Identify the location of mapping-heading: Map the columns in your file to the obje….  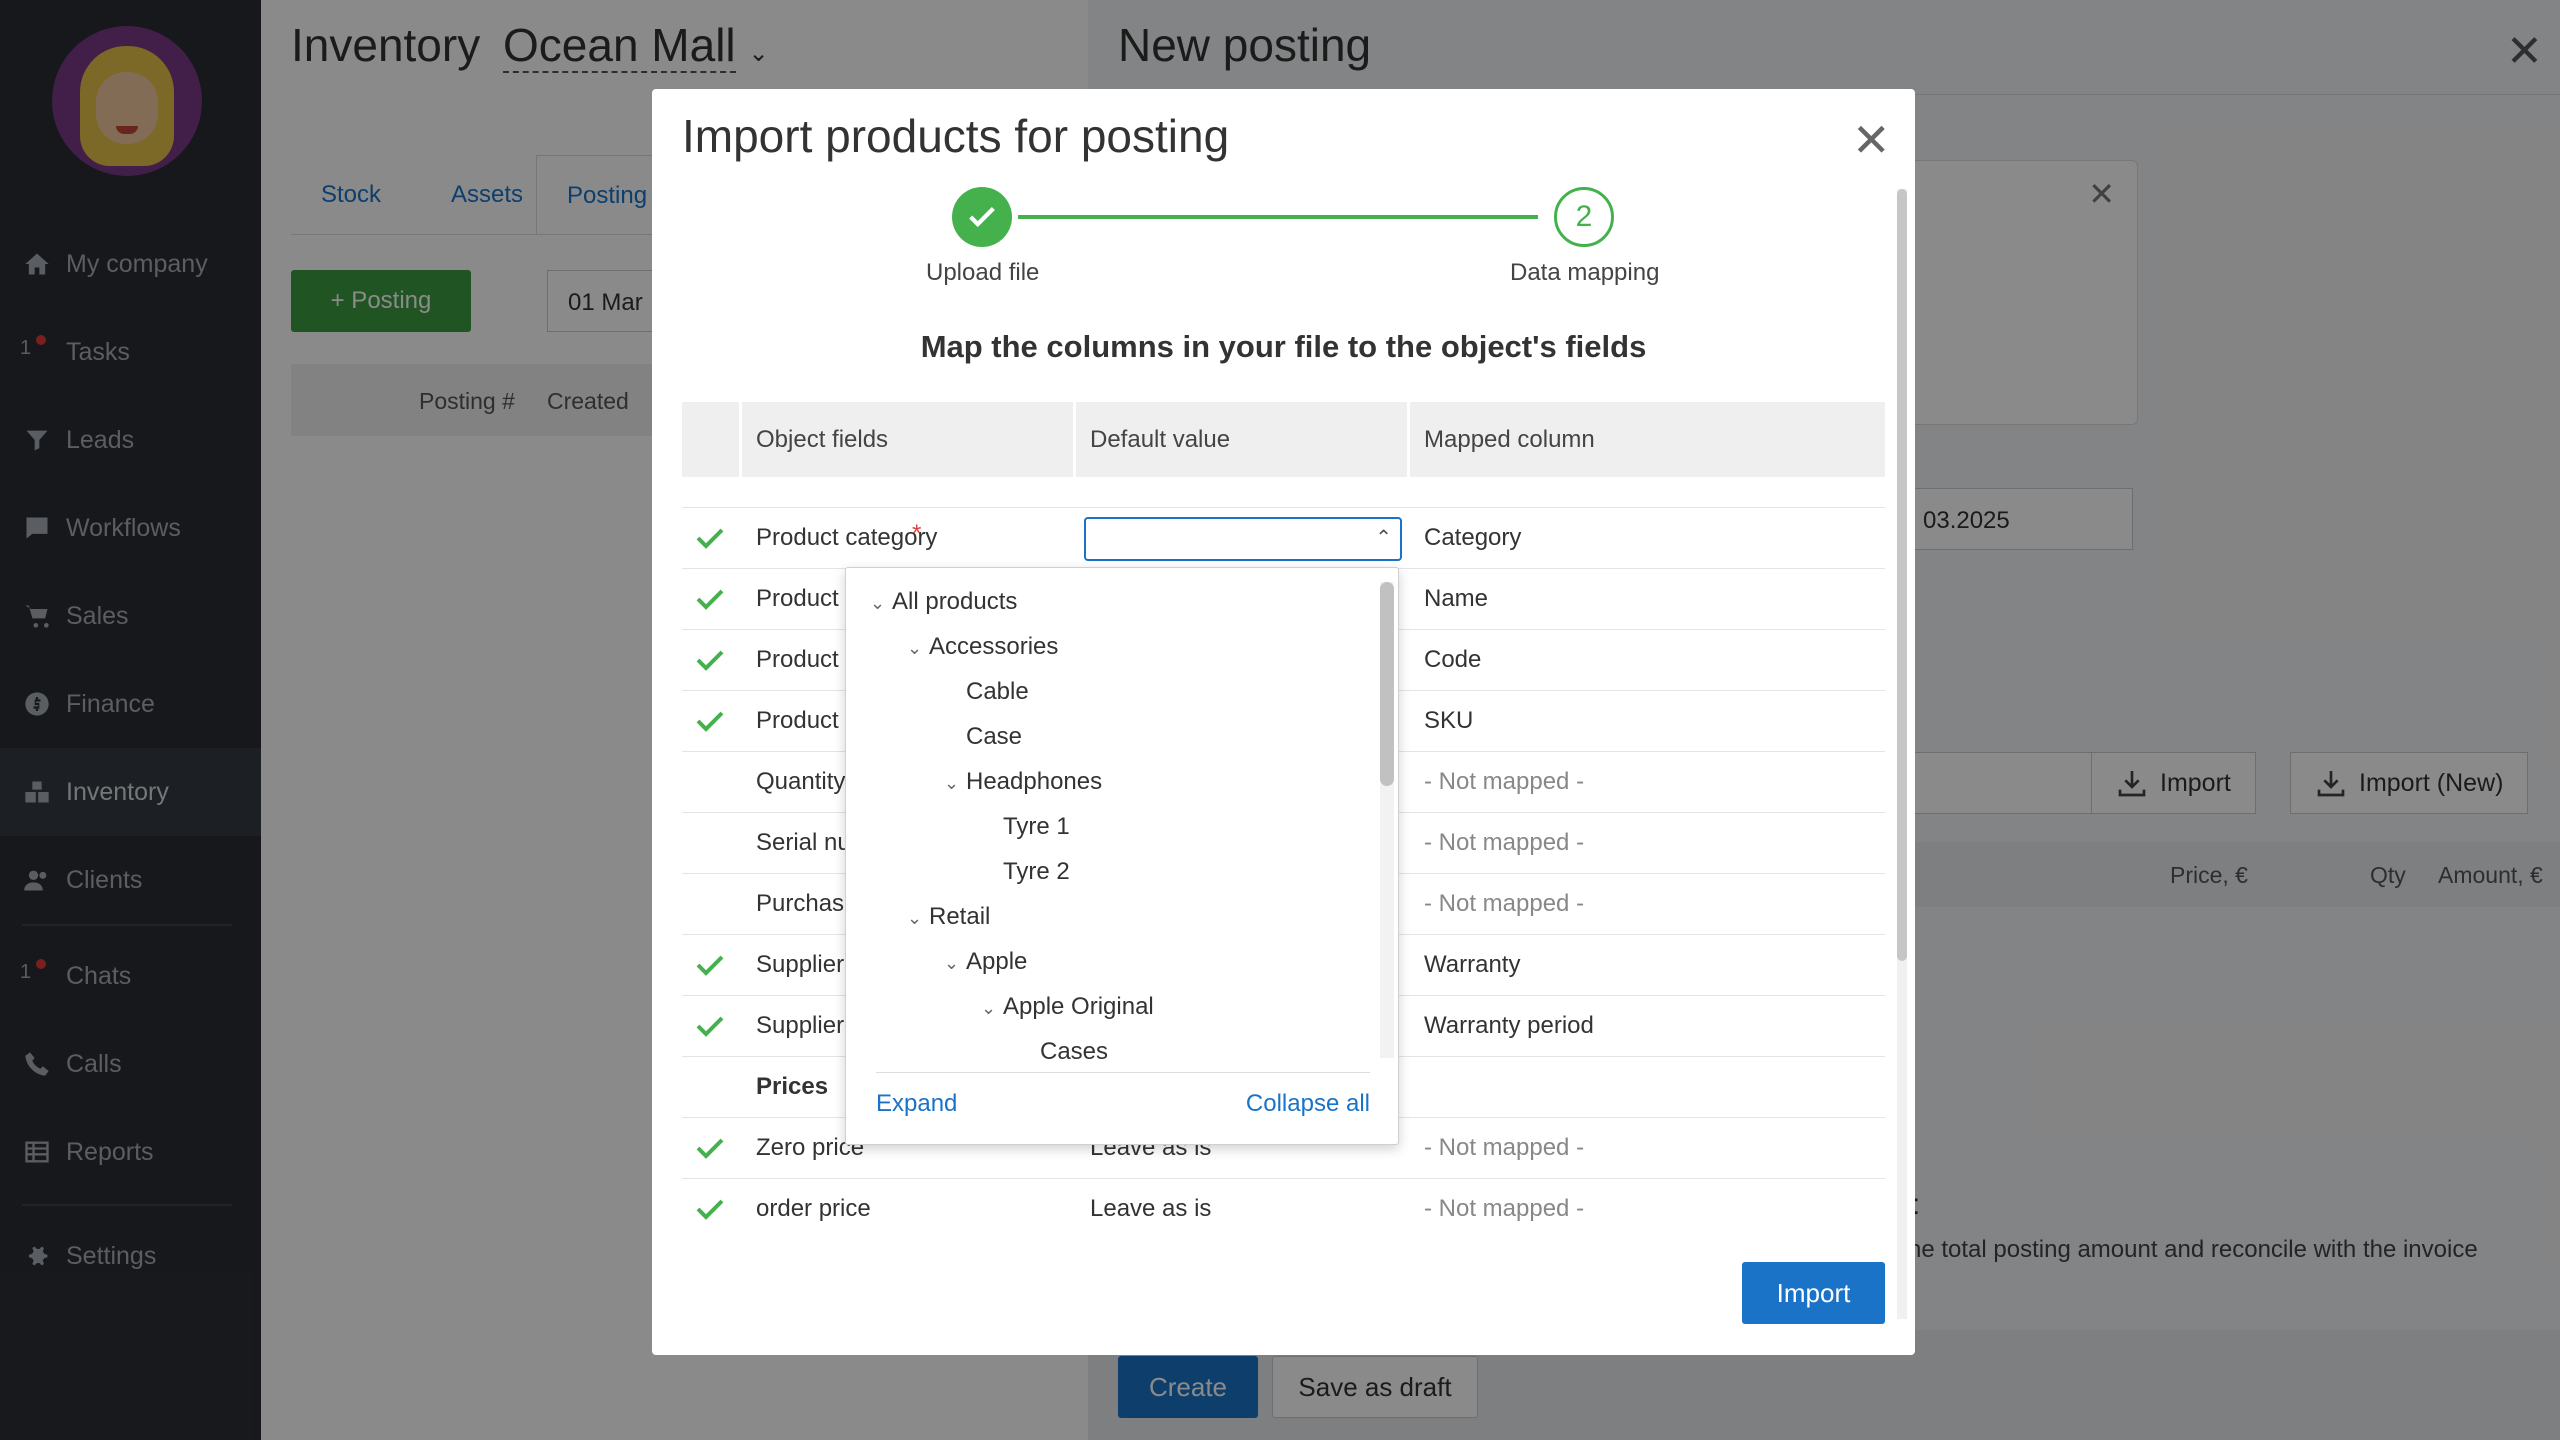
(1283, 346).